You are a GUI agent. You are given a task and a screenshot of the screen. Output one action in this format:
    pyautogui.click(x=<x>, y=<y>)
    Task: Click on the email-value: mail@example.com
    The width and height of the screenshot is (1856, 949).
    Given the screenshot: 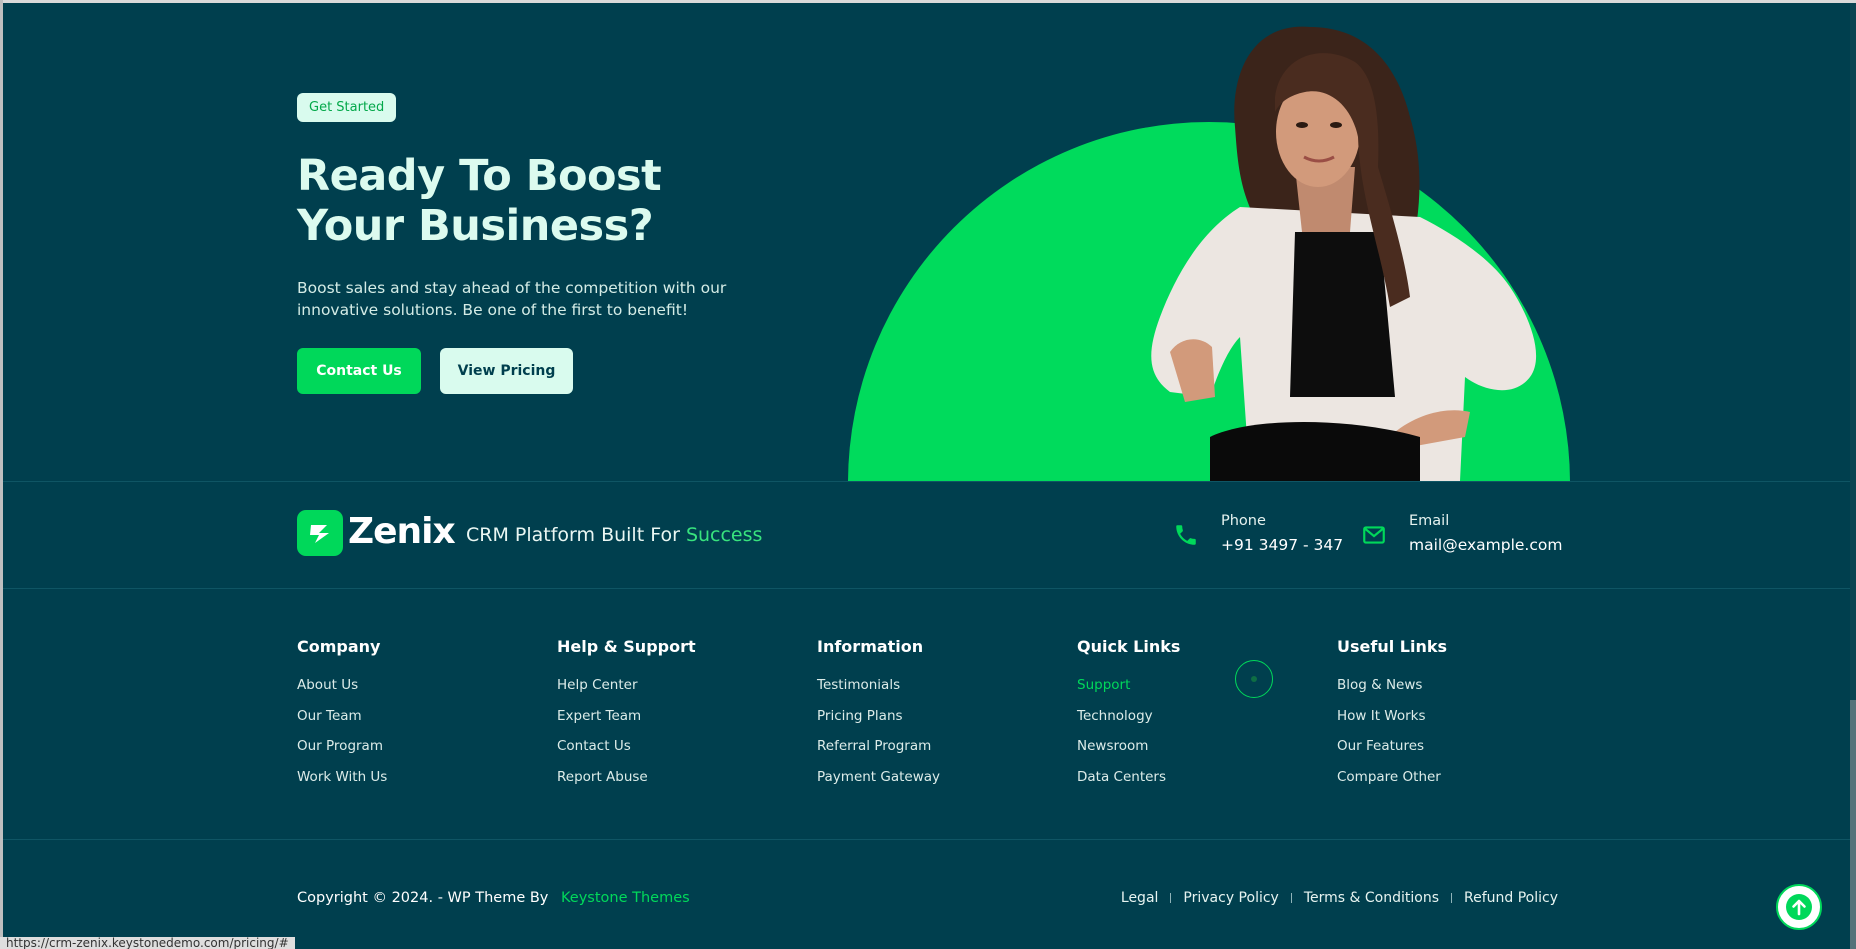 What is the action you would take?
    pyautogui.click(x=1485, y=545)
    